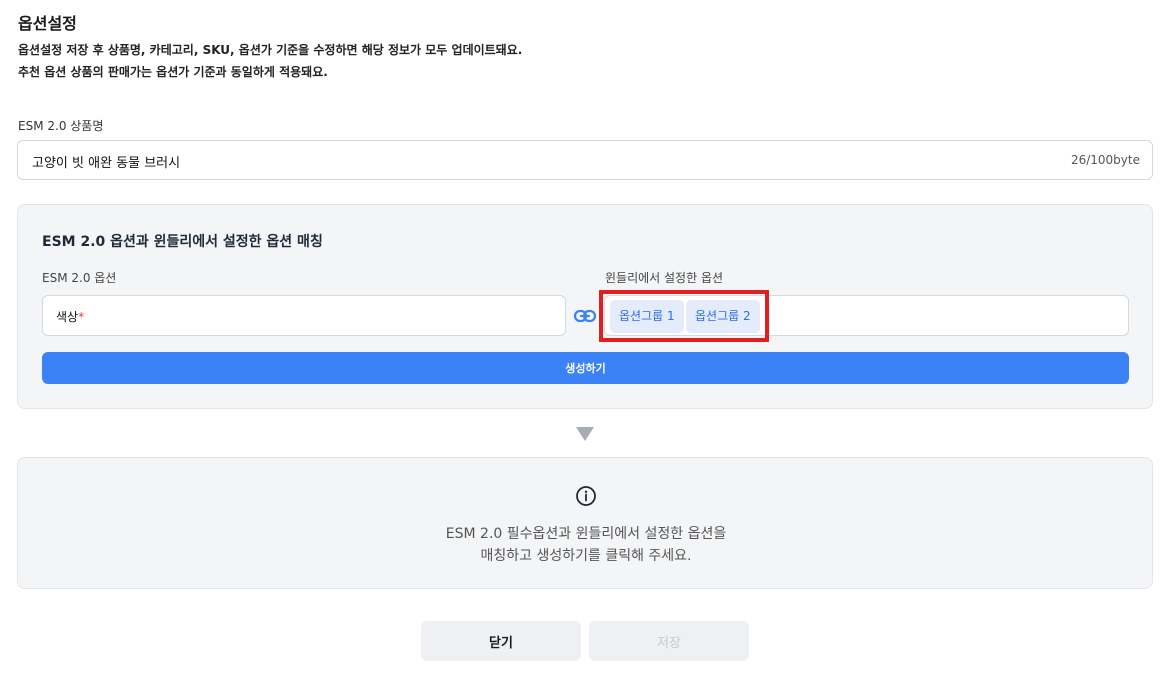  What do you see at coordinates (70, 317) in the screenshot?
I see `esm-option-value: 색상*` at bounding box center [70, 317].